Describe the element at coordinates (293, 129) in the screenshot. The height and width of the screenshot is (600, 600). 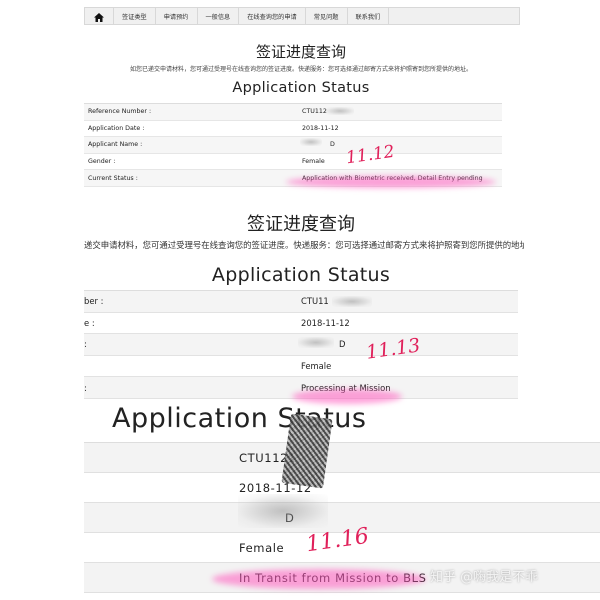
I see `table-row: Application Date : 2018-11-12` at that location.